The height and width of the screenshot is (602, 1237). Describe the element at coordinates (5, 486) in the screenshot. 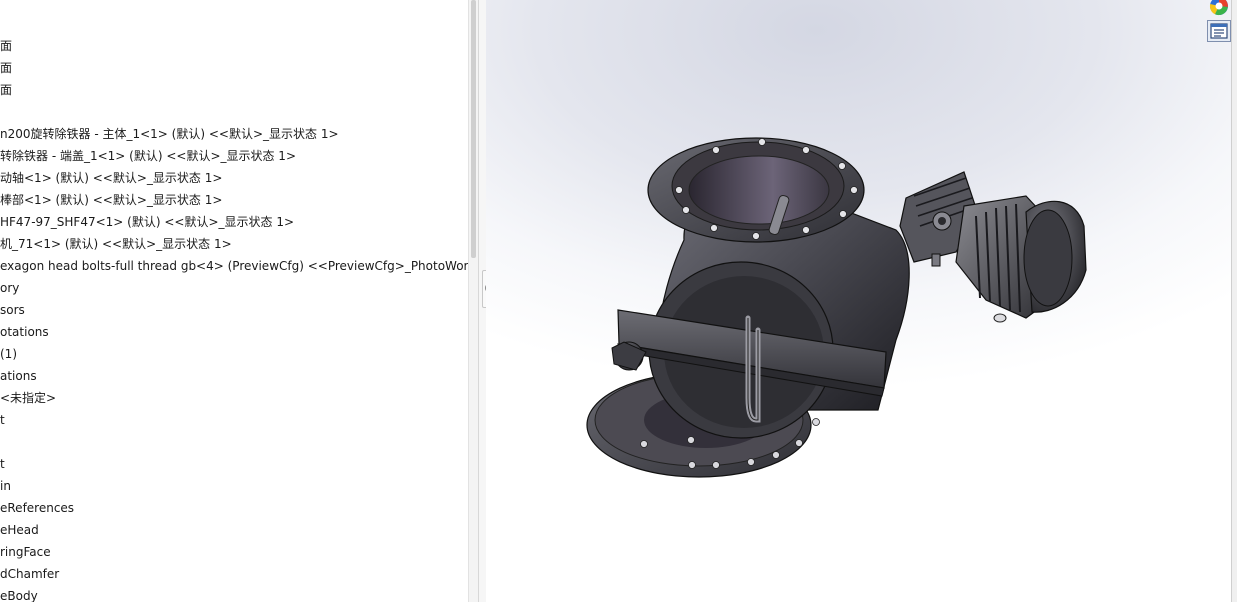

I see `tree-item: in` at that location.